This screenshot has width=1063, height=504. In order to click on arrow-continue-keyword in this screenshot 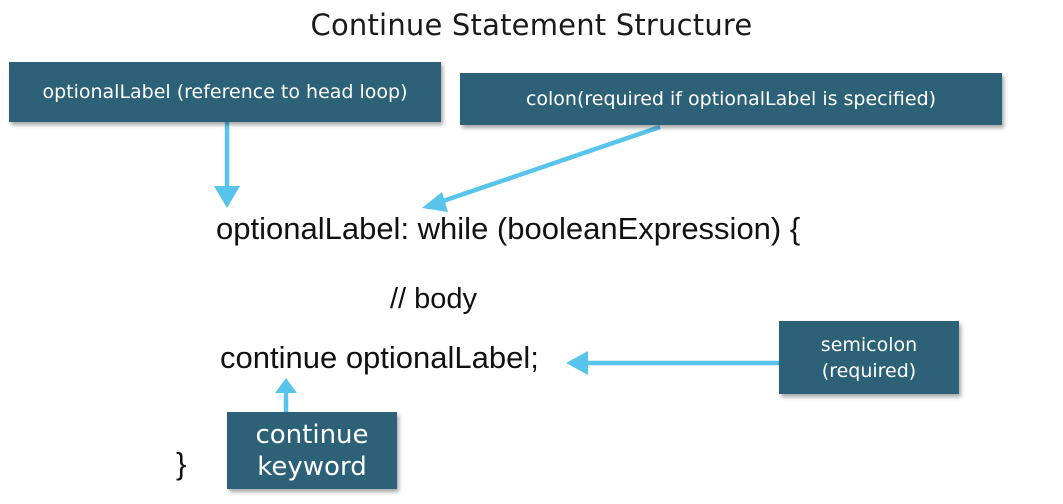, I will do `click(286, 395)`.